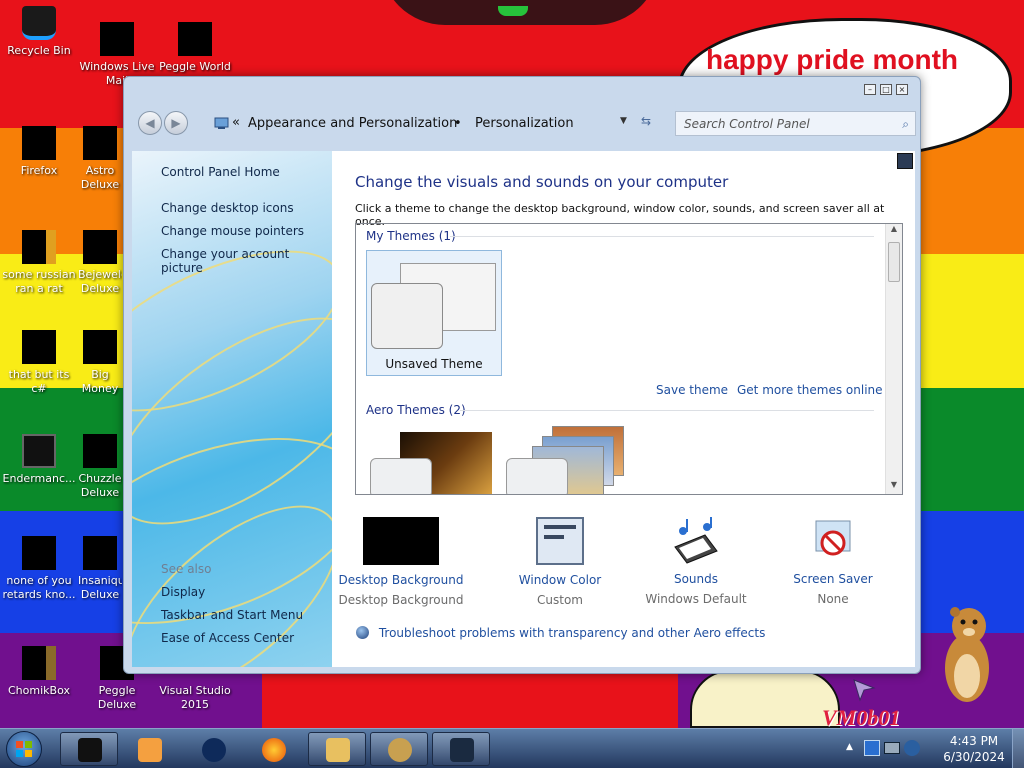 The height and width of the screenshot is (768, 1024). What do you see at coordinates (100, 263) in the screenshot?
I see `desktop-icon-bejeweled: Bejeweled Deluxe` at bounding box center [100, 263].